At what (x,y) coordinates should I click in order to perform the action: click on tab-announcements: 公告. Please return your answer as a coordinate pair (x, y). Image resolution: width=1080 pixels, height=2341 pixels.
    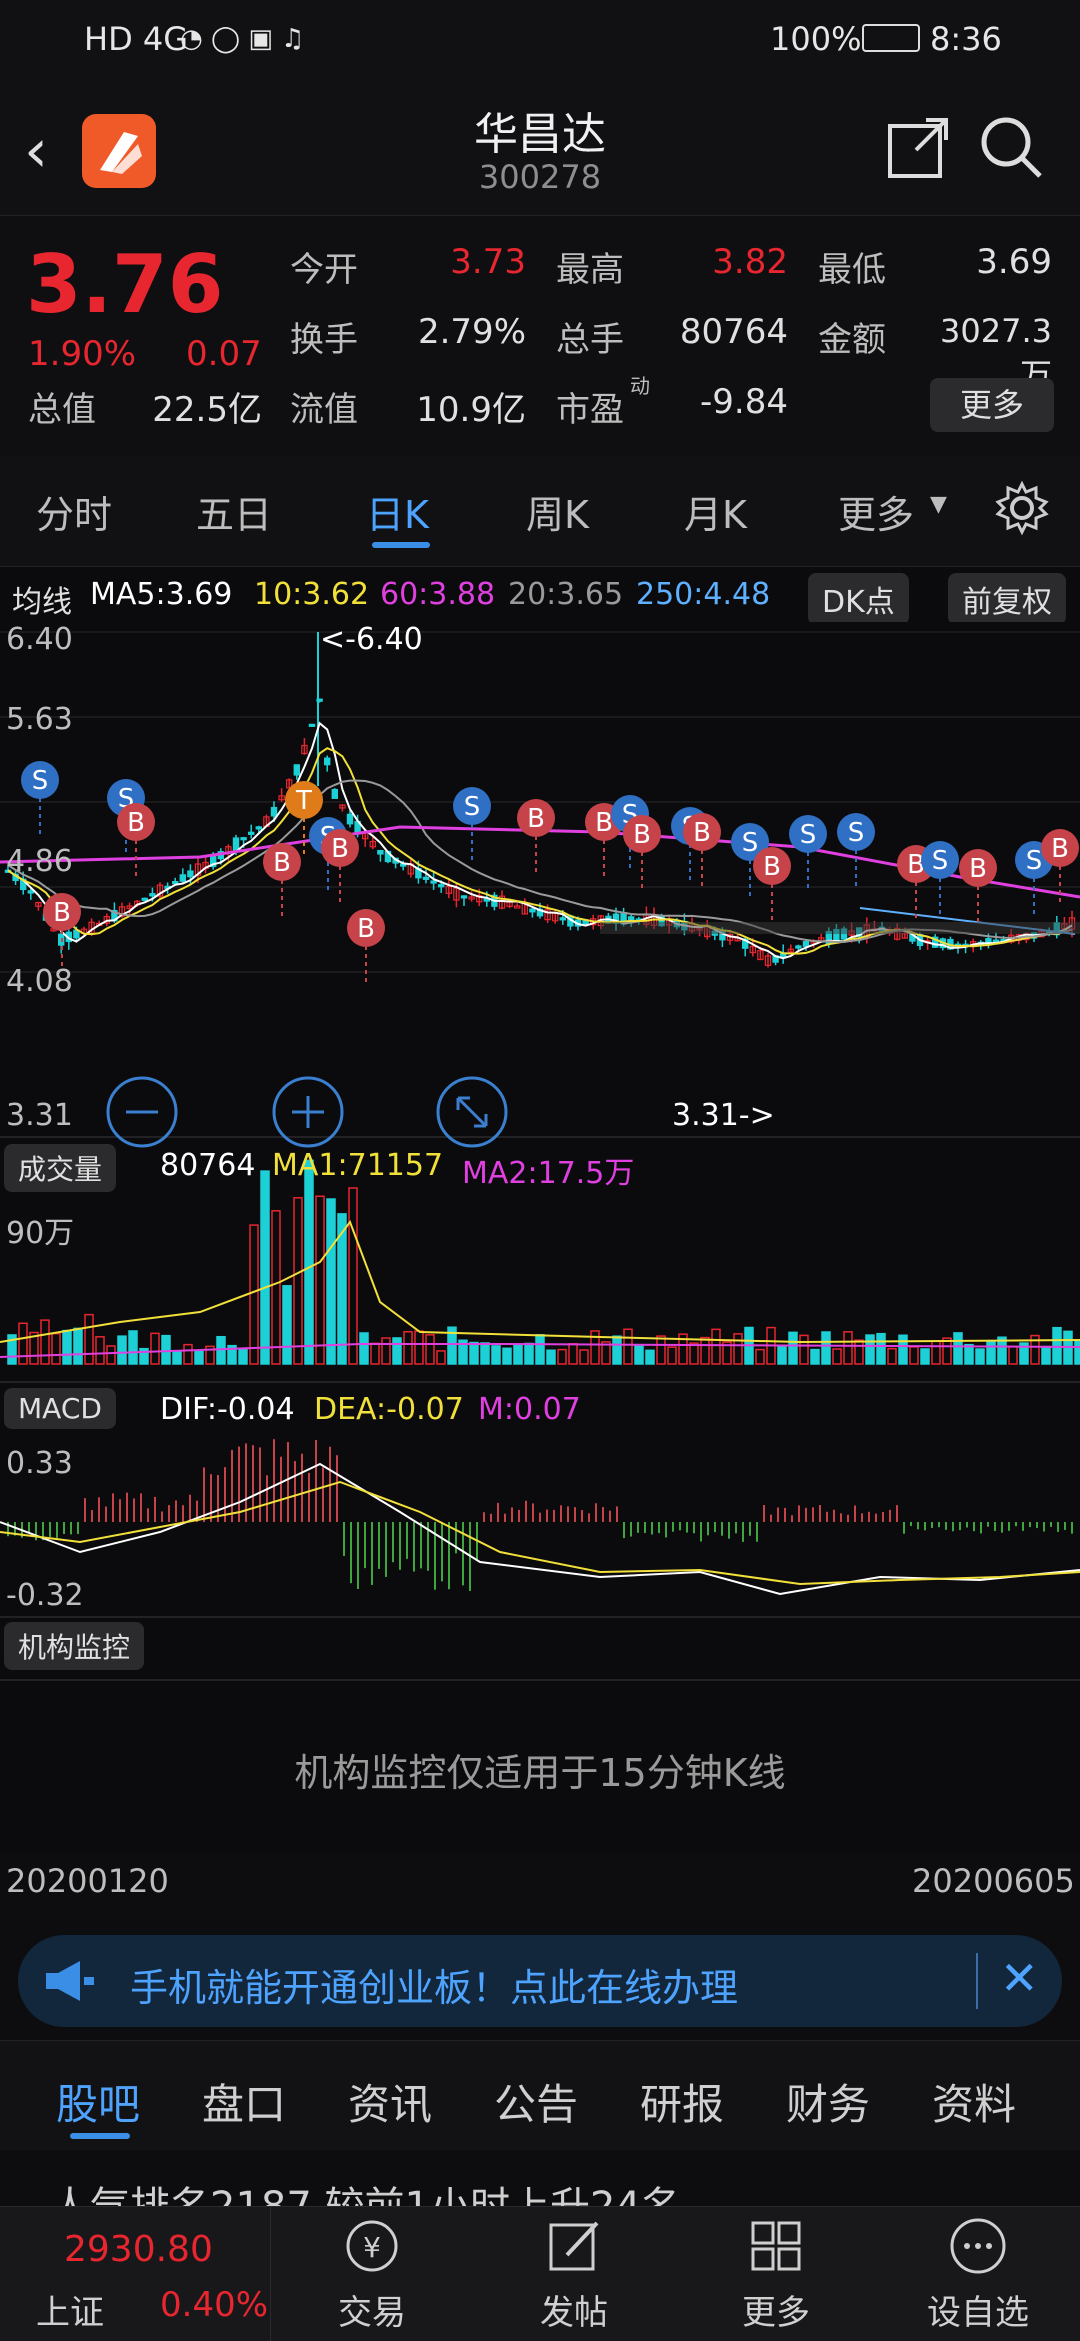
    Looking at the image, I should click on (536, 2101).